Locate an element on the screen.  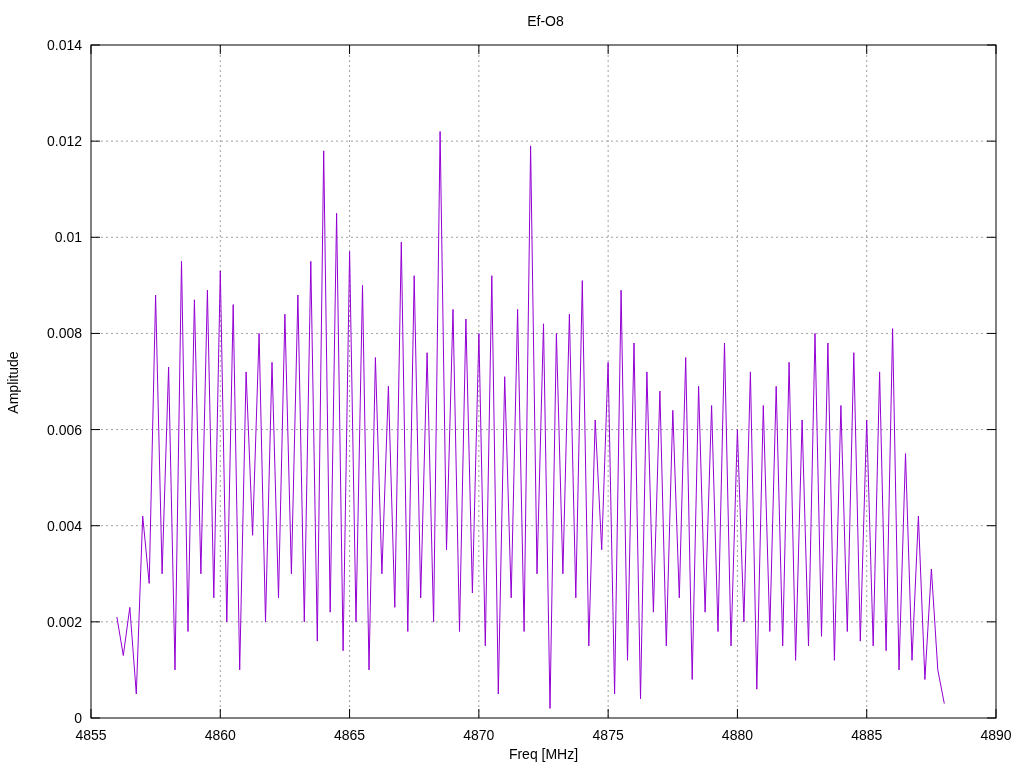
x-axis-label: Freq [MHz] is located at coordinates (543, 754).